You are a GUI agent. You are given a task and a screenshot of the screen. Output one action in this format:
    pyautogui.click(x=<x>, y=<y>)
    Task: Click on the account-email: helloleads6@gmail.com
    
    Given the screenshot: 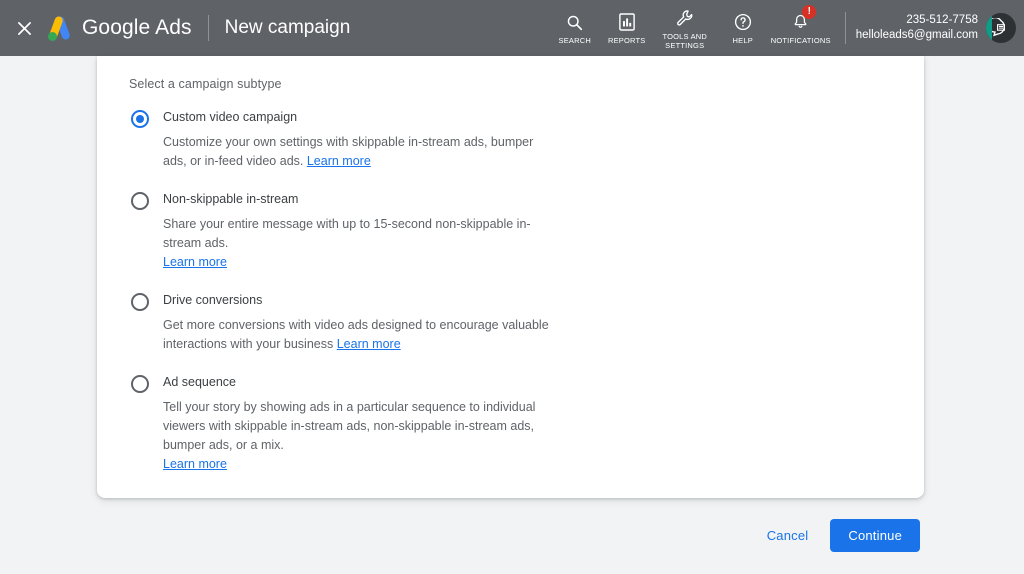 What is the action you would take?
    pyautogui.click(x=916, y=35)
    